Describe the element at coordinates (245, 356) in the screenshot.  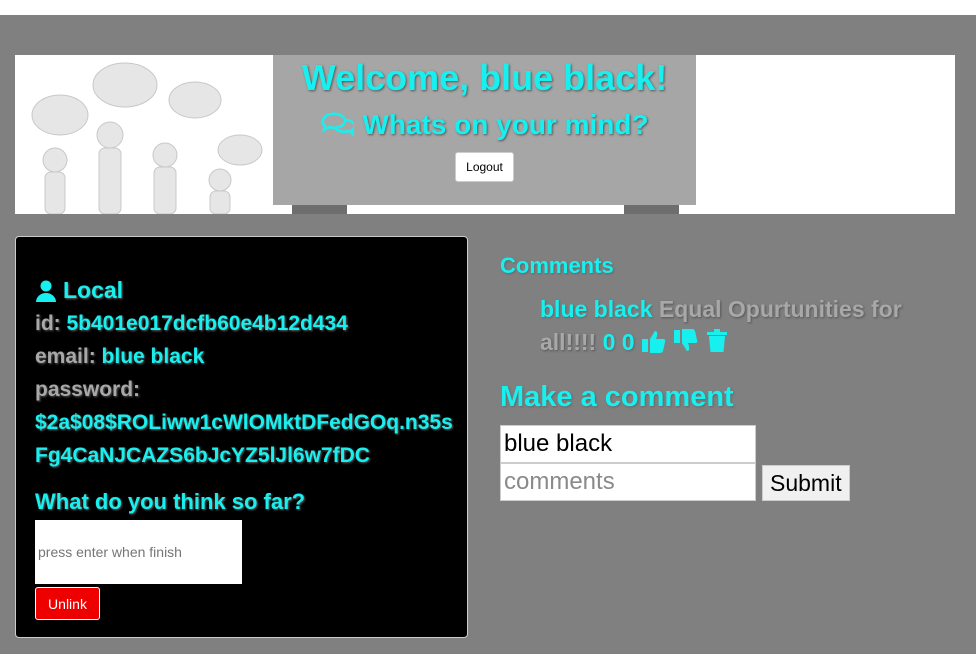
I see `email-row: email: blue black` at that location.